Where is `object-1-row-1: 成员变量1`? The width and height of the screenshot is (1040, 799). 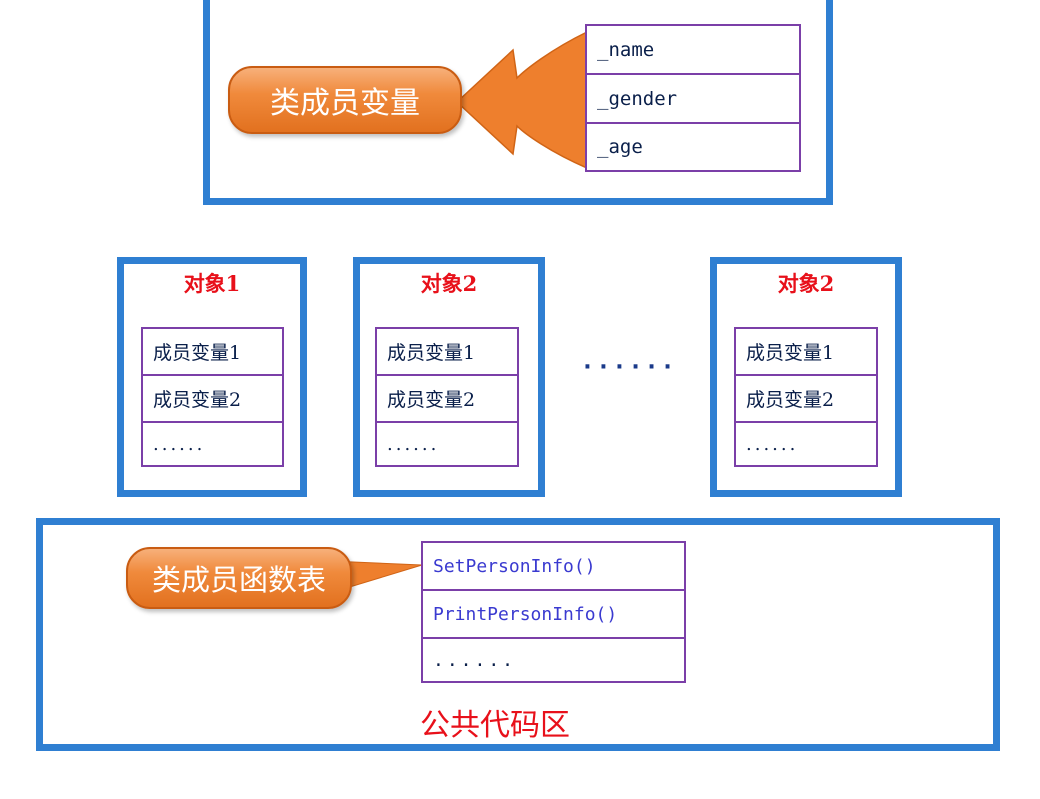
object-1-row-1: 成员变量1 is located at coordinates (212, 352).